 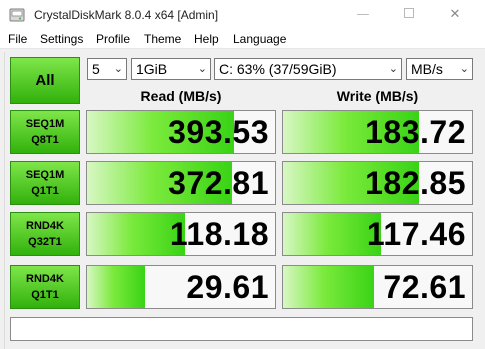 What do you see at coordinates (113, 39) in the screenshot?
I see `menu-profile: Profile` at bounding box center [113, 39].